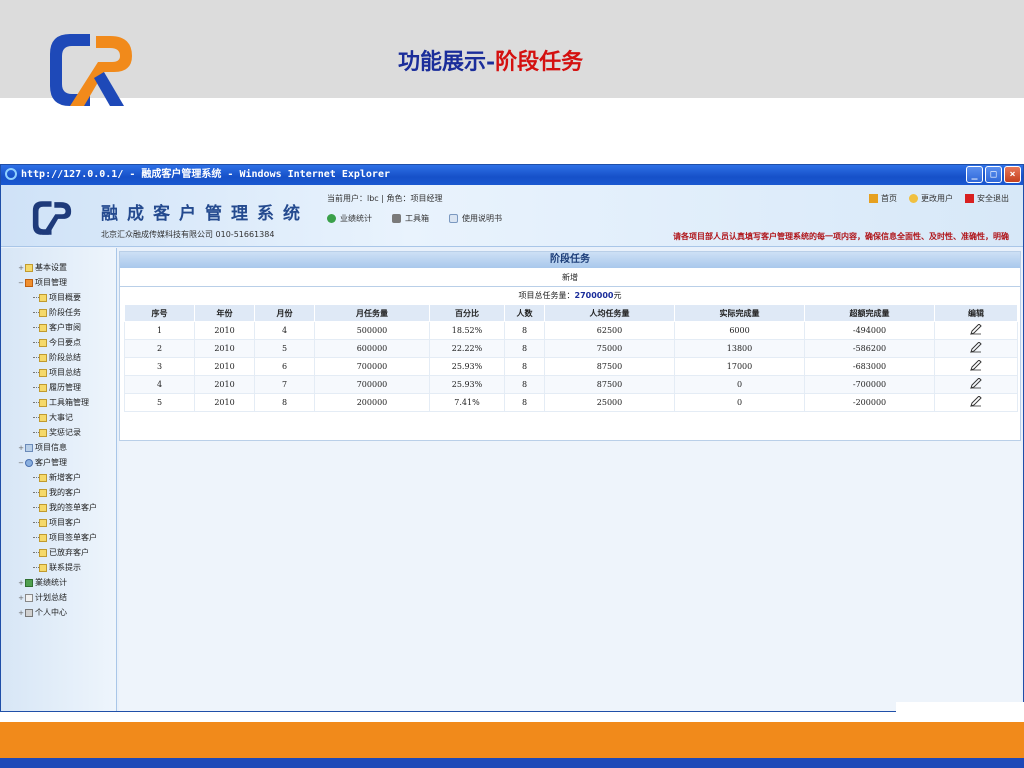 The width and height of the screenshot is (1024, 768). I want to click on minimize-icon: _, so click(974, 174).